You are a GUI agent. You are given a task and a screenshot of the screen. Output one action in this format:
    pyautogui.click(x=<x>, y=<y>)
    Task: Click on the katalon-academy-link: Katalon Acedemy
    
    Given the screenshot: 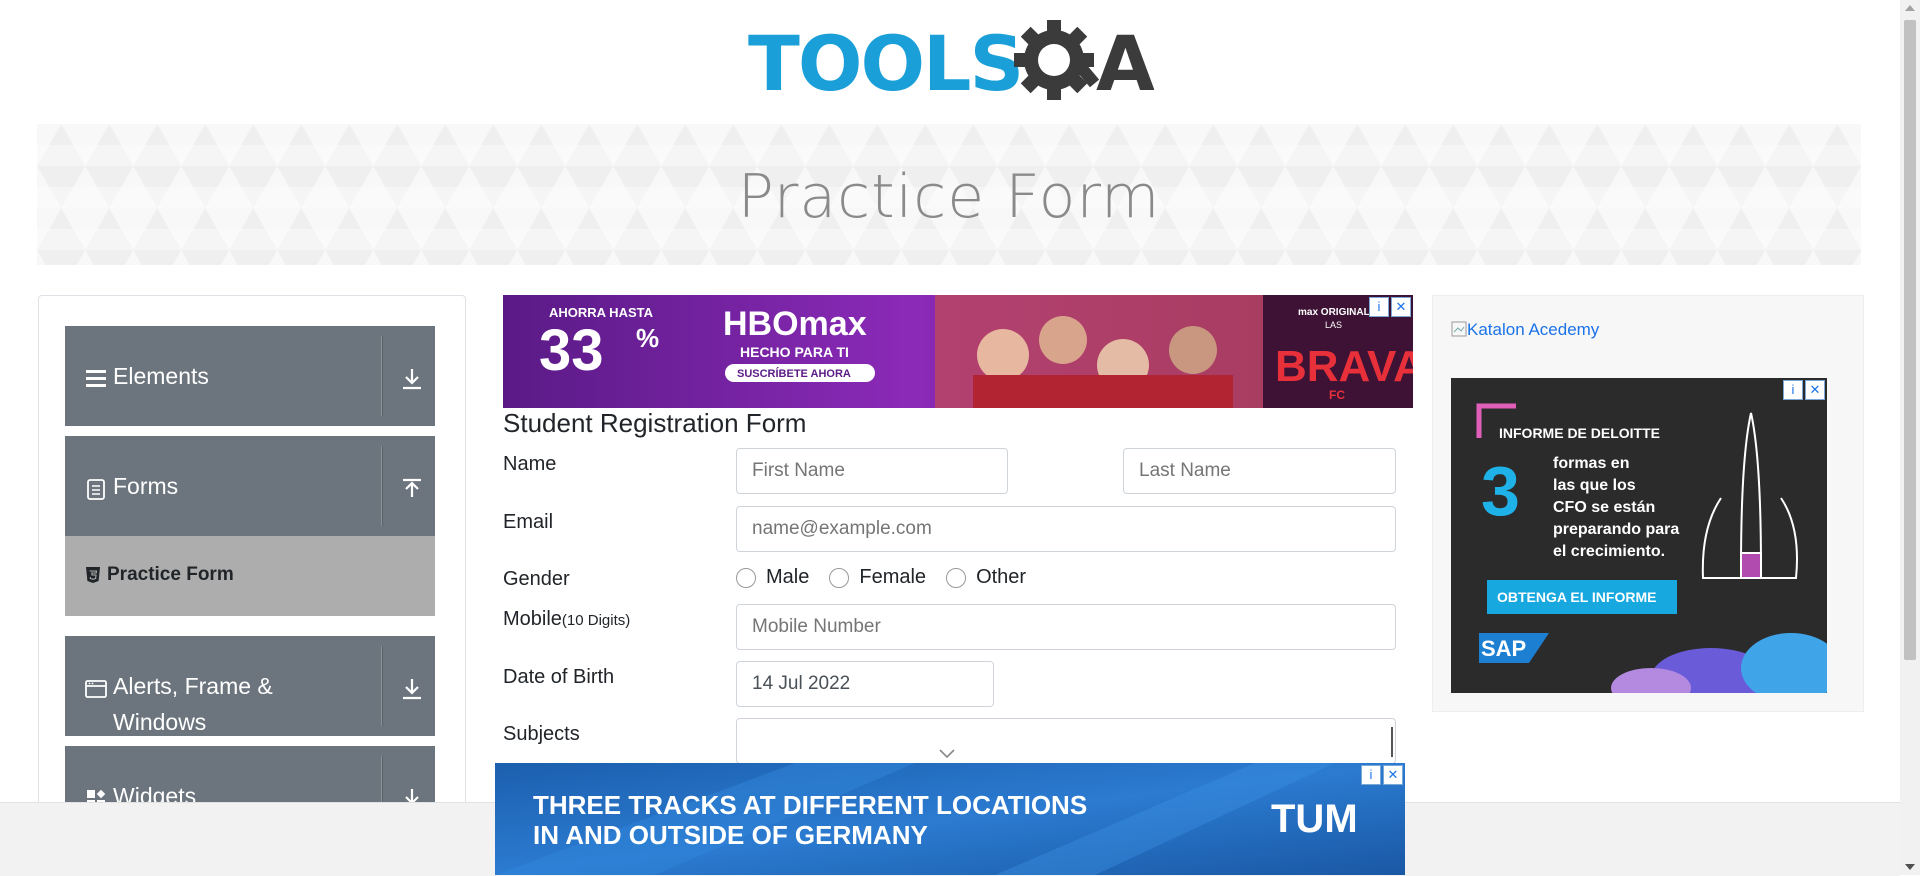 What is the action you would take?
    pyautogui.click(x=1525, y=330)
    